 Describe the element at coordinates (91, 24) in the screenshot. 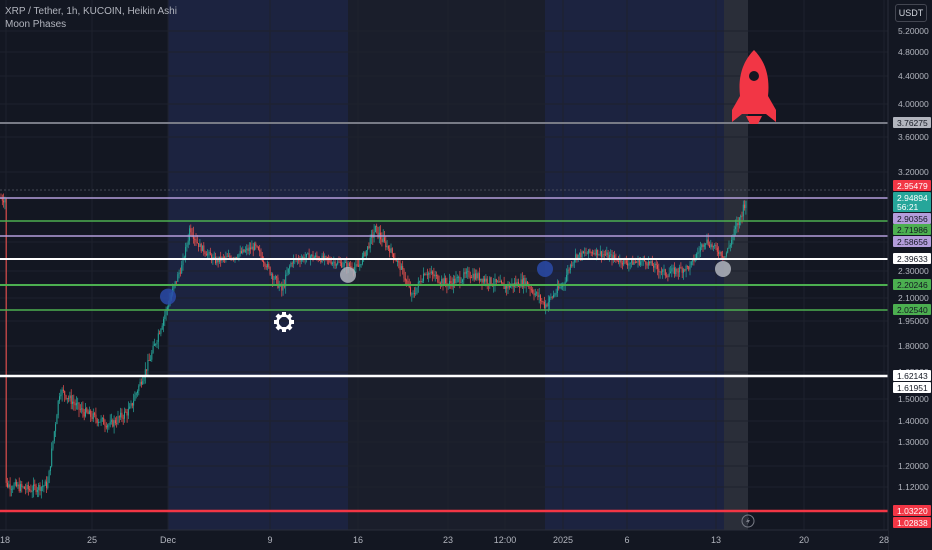

I see `indicator-title: Moon Phases` at that location.